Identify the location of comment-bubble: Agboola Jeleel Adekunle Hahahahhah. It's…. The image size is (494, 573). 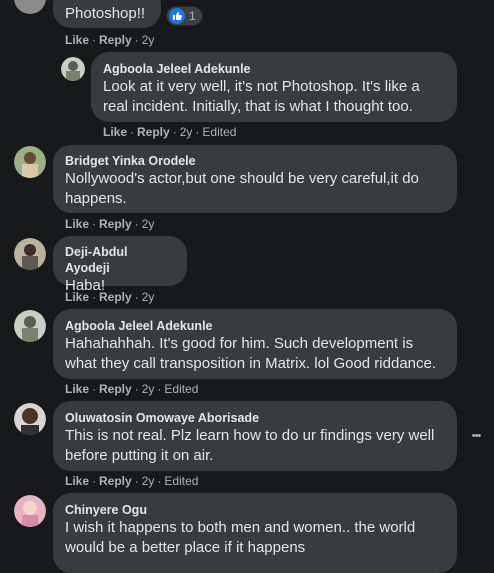
(255, 344).